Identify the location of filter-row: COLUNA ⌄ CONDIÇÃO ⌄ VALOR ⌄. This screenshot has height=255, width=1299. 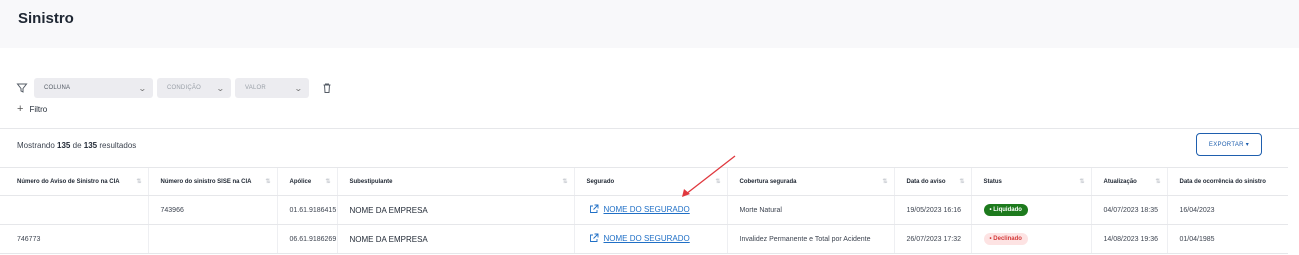
(174, 88).